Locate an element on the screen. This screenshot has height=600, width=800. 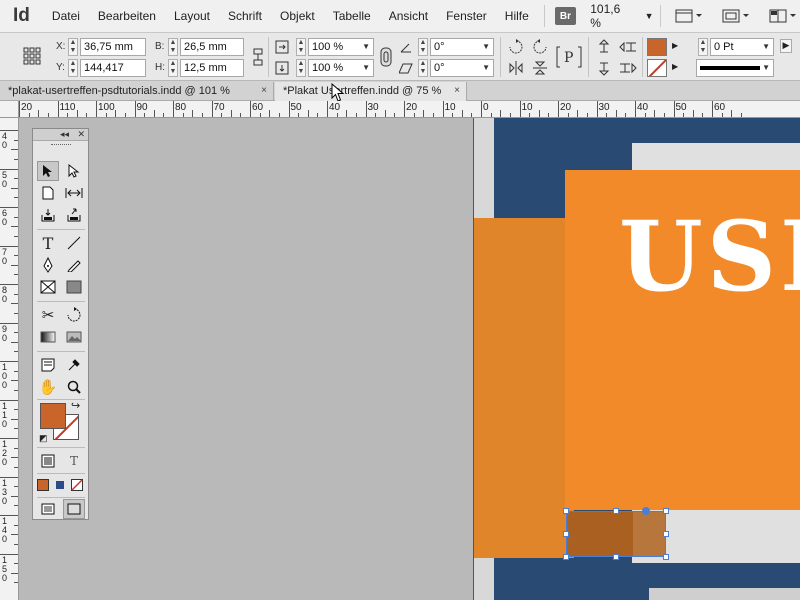
select-next-icon is located at coordinates (628, 68).